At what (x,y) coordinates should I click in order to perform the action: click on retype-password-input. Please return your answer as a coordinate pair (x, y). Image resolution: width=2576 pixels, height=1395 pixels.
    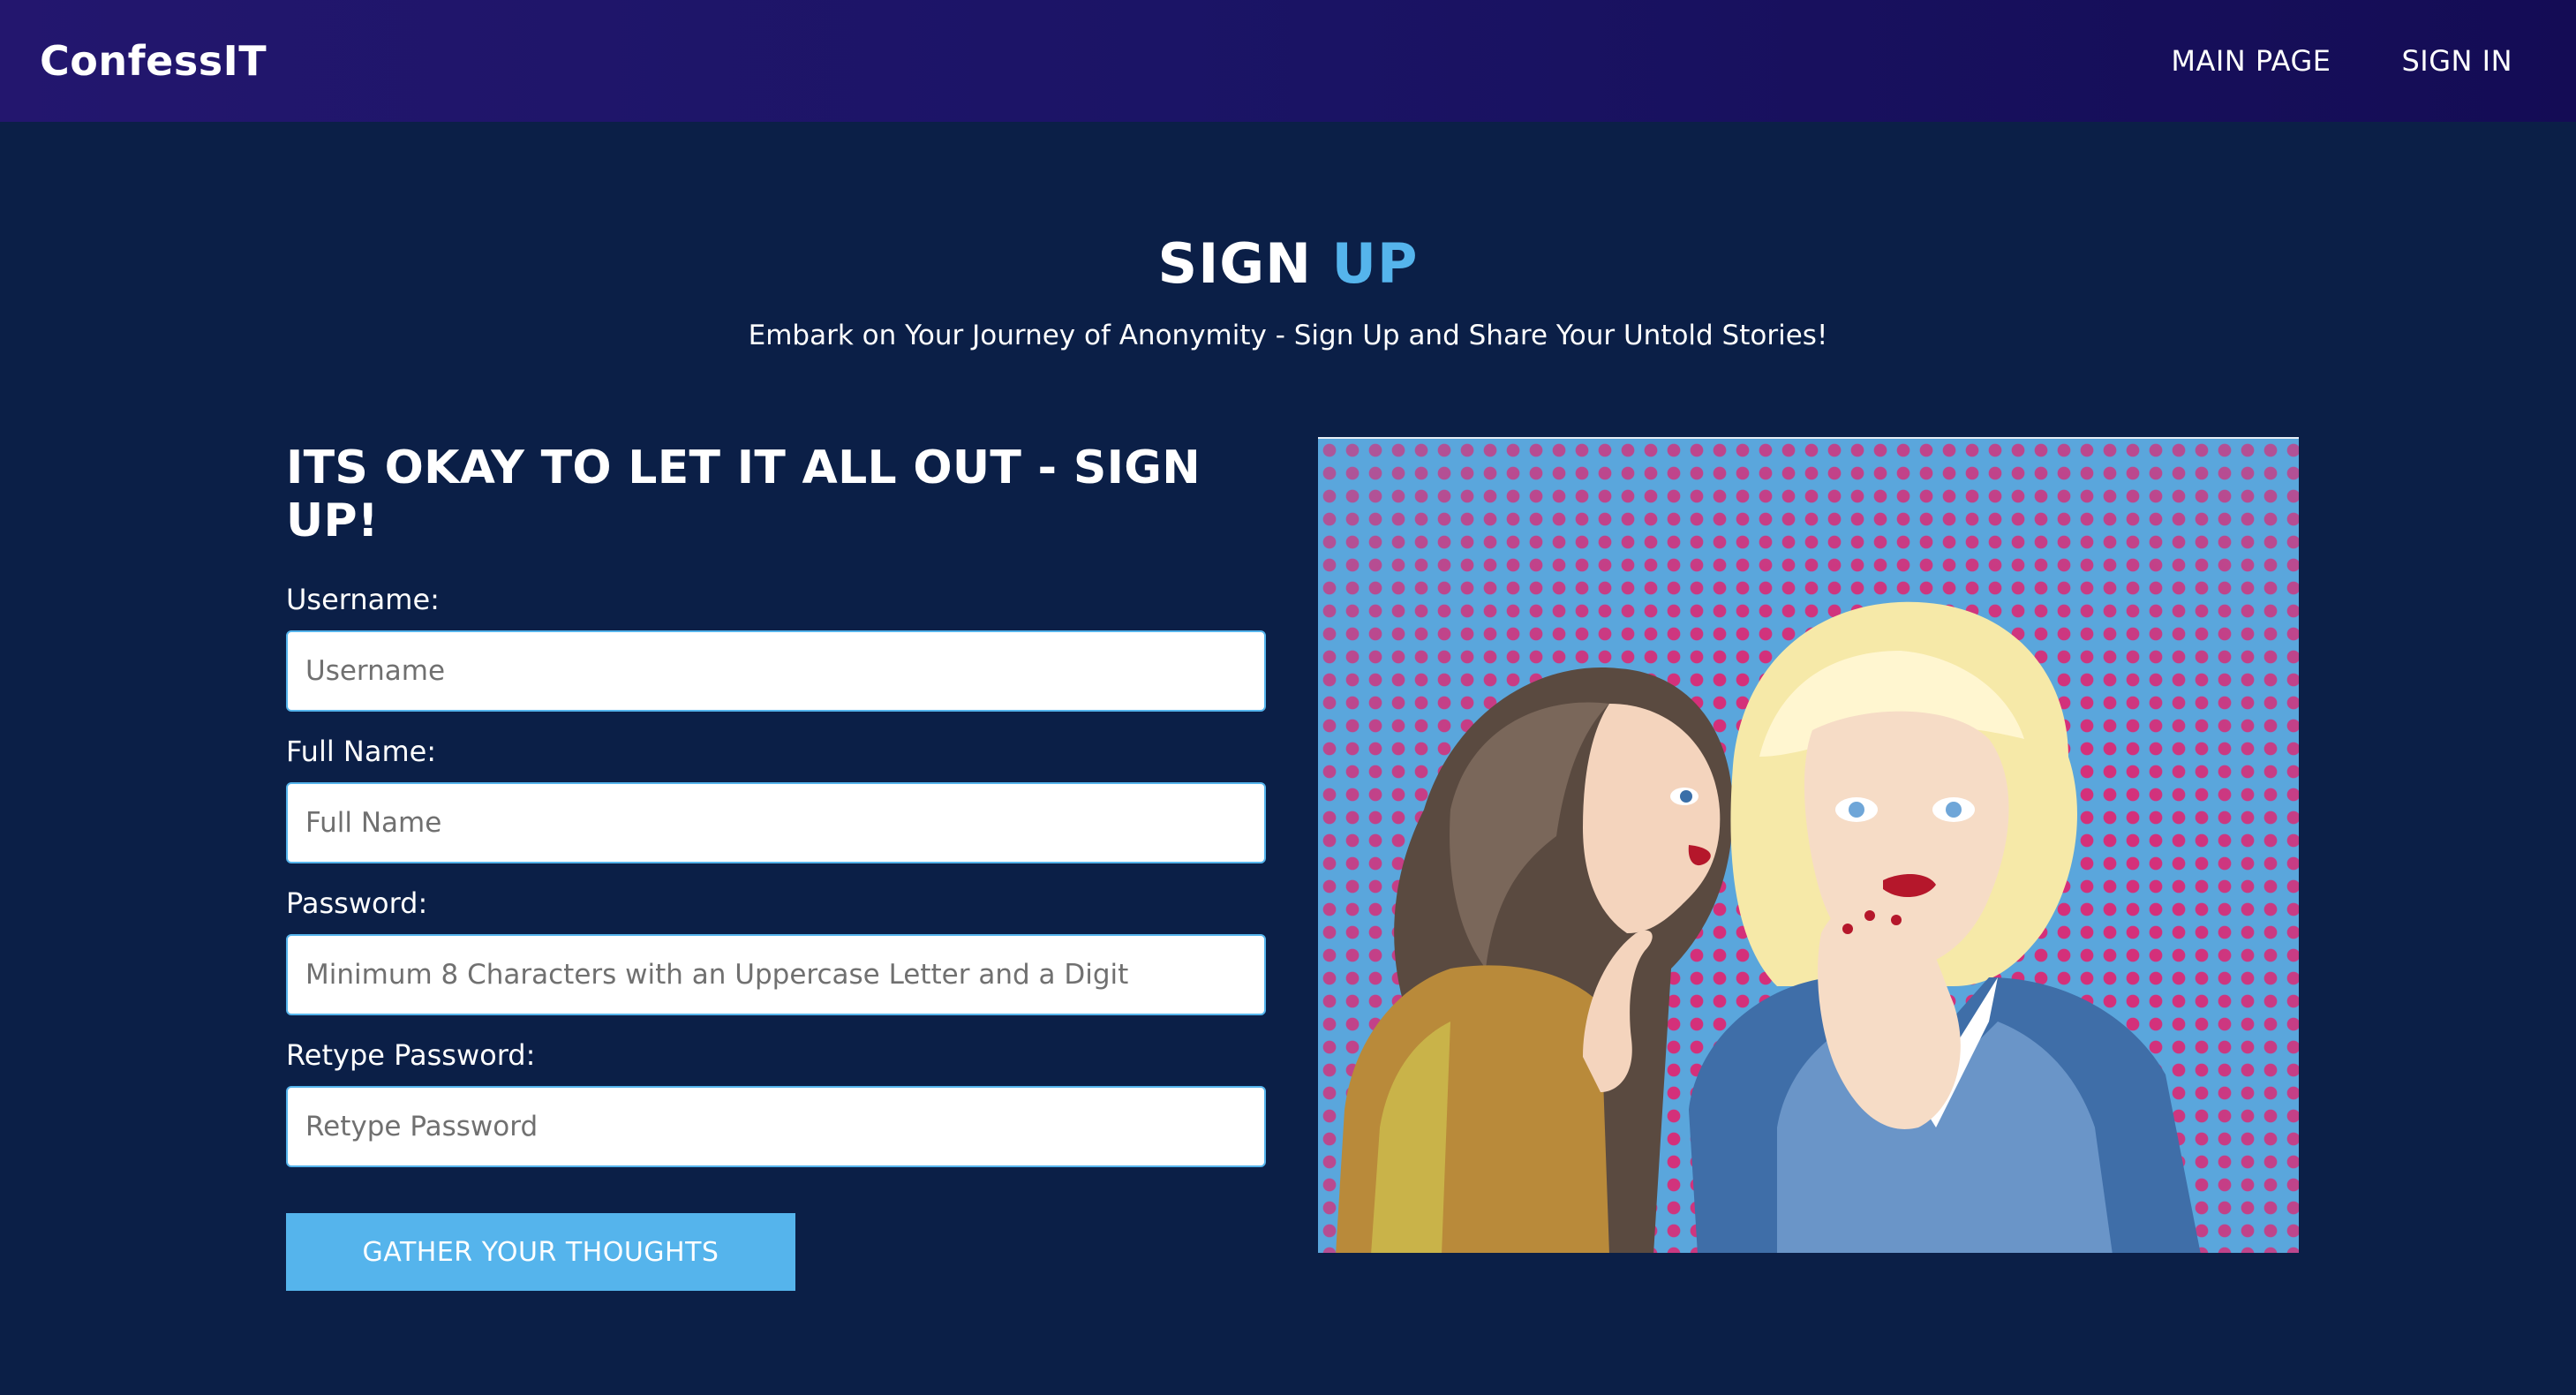
    Looking at the image, I should click on (776, 1127).